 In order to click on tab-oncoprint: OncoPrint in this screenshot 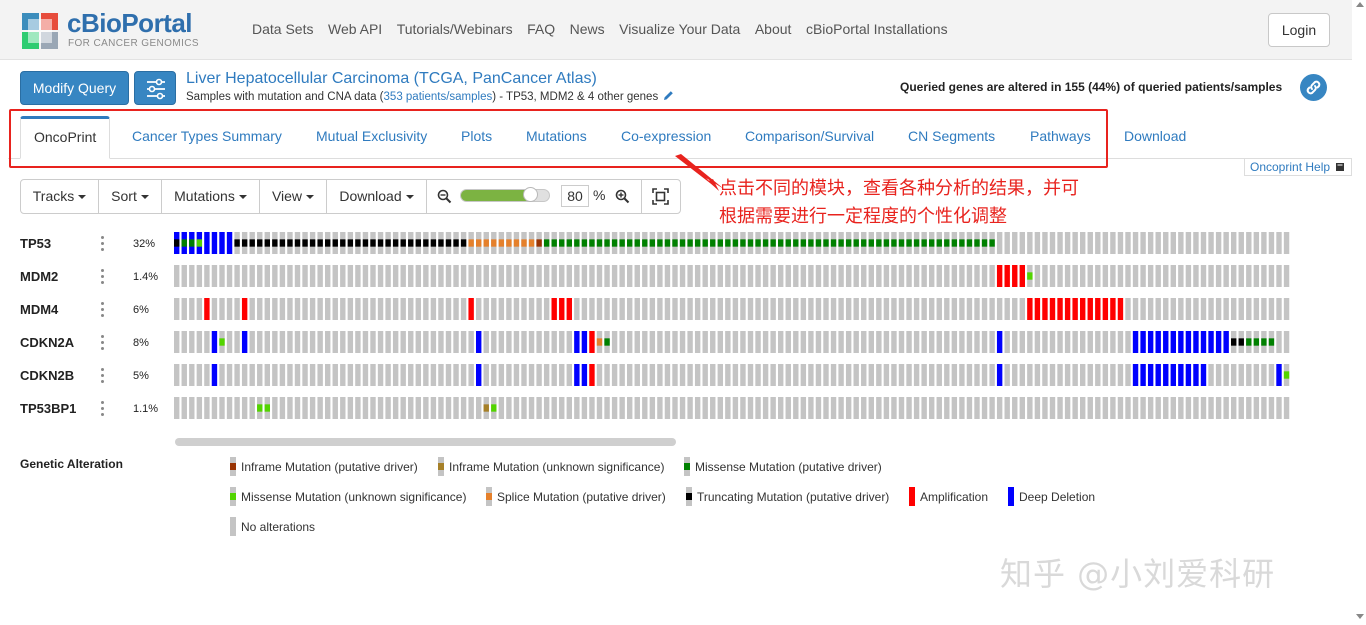, I will do `click(65, 137)`.